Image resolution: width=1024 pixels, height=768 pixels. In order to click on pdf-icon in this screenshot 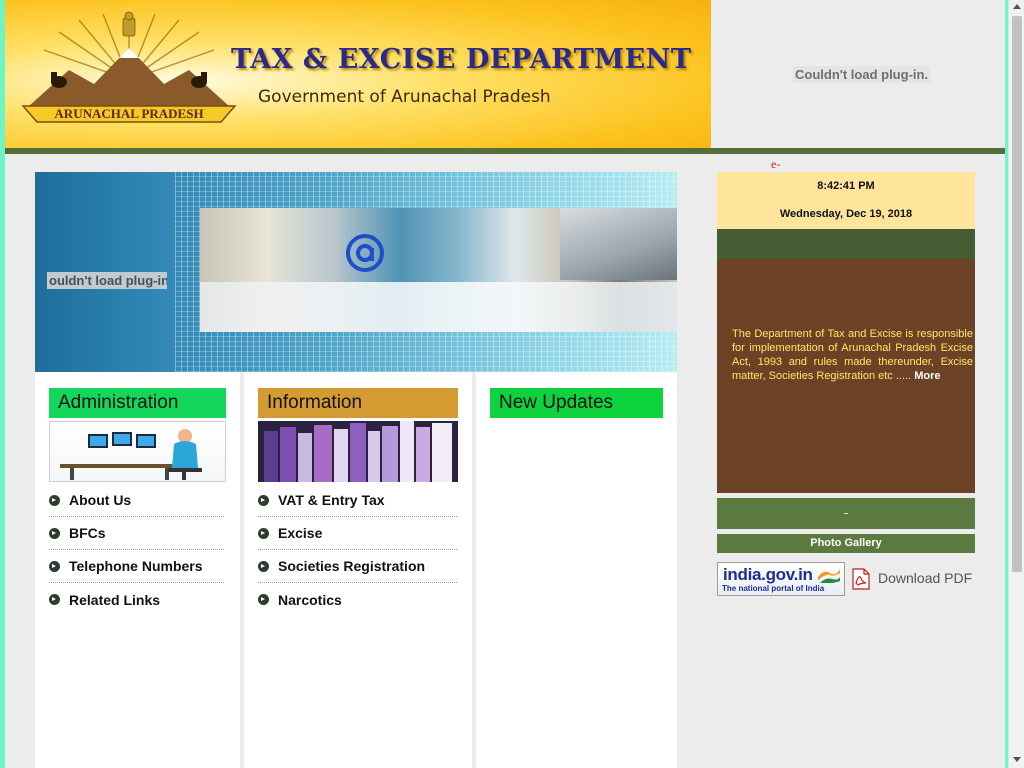, I will do `click(861, 579)`.